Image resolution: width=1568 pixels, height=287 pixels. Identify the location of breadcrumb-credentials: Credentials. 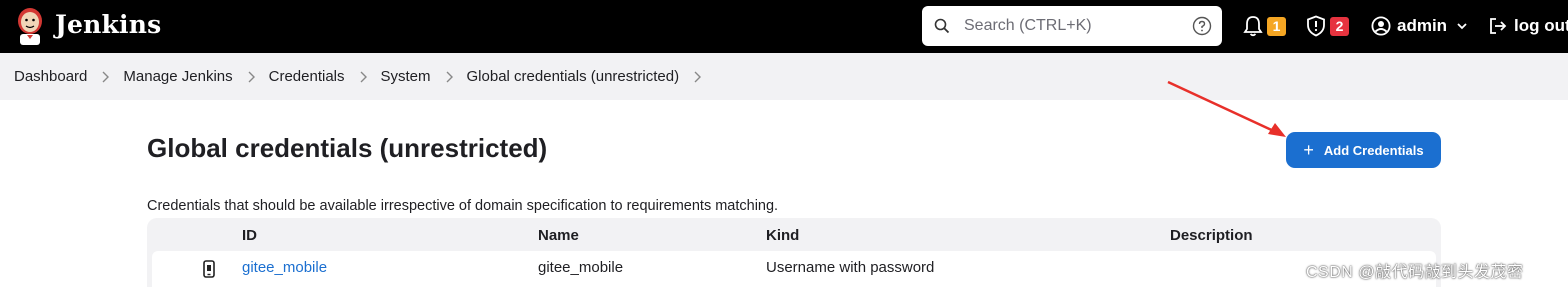
(307, 76).